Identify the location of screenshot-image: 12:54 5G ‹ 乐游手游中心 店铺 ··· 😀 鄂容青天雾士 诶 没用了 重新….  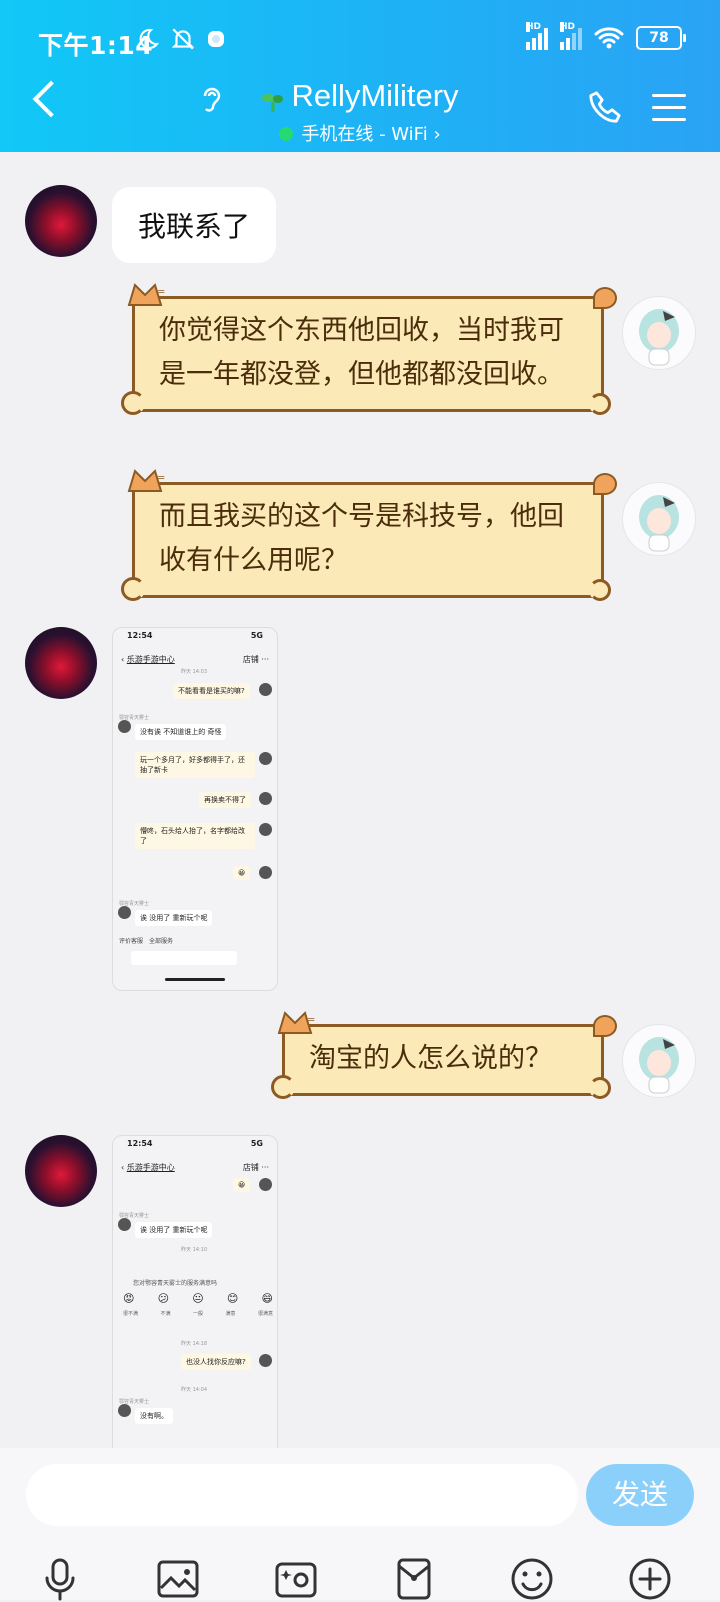
(195, 1300).